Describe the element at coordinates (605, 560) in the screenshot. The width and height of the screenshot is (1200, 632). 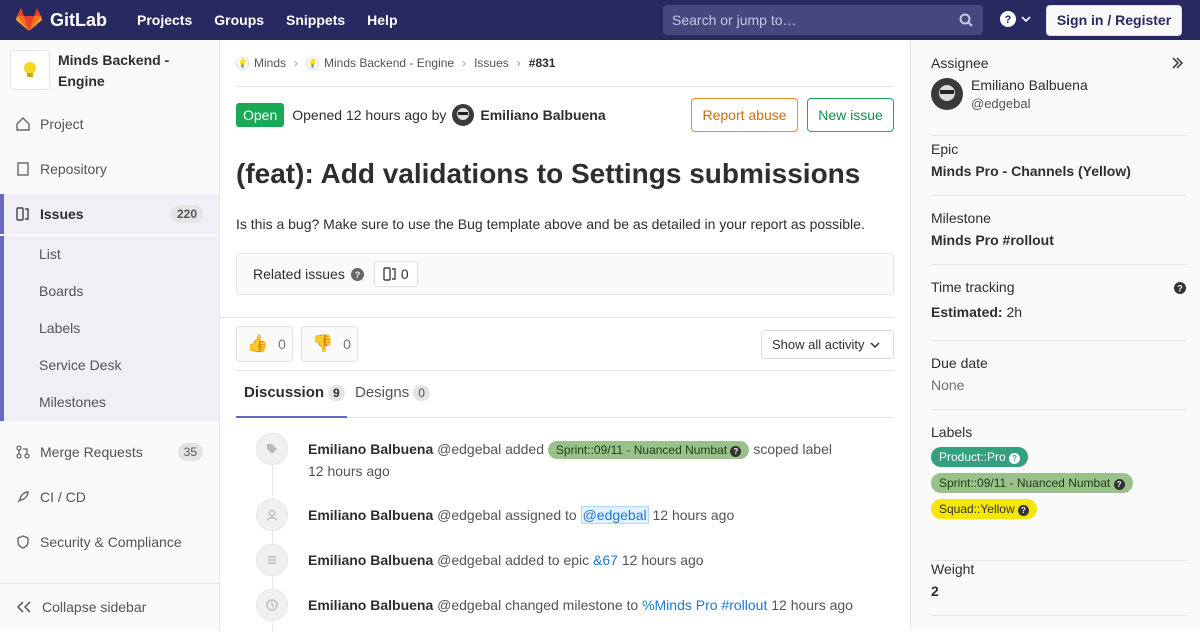
I see `epic-link: &67` at that location.